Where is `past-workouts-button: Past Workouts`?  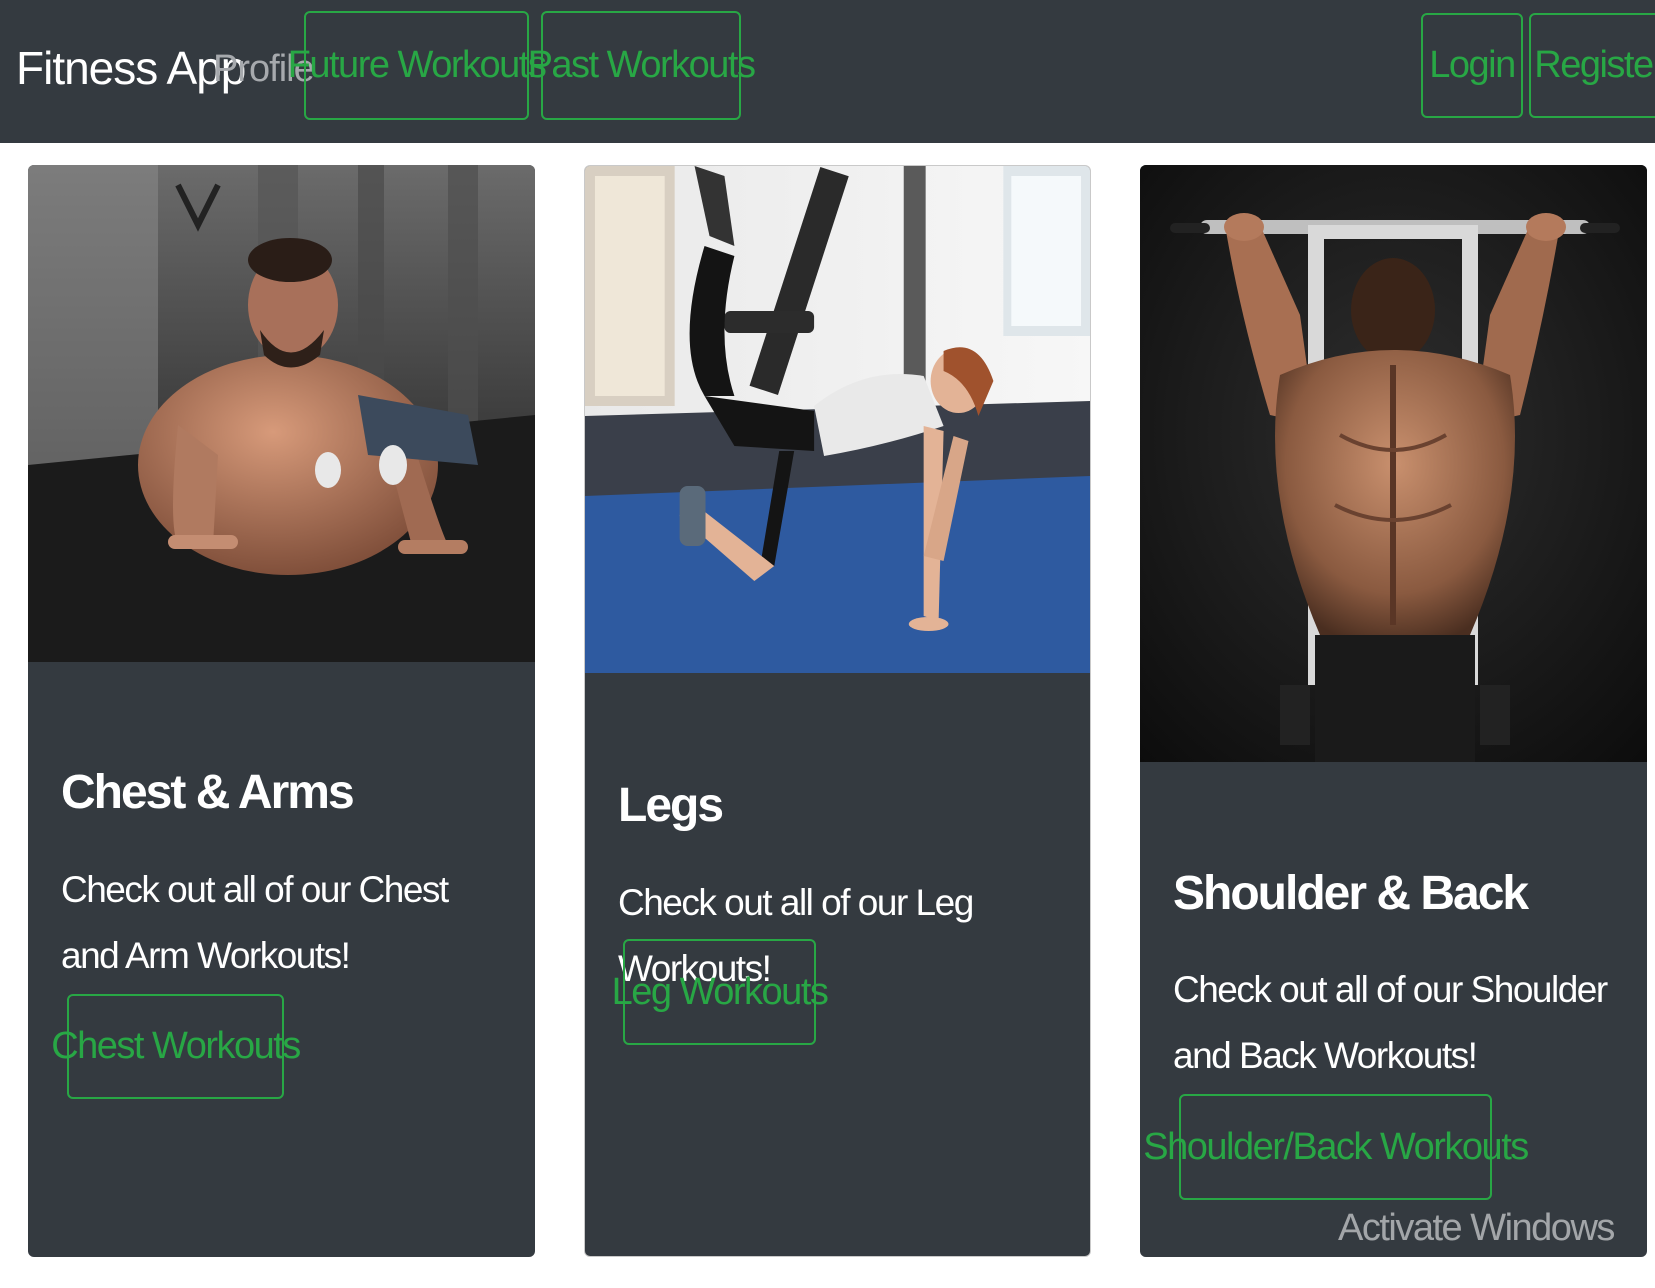 past-workouts-button: Past Workouts is located at coordinates (642, 65).